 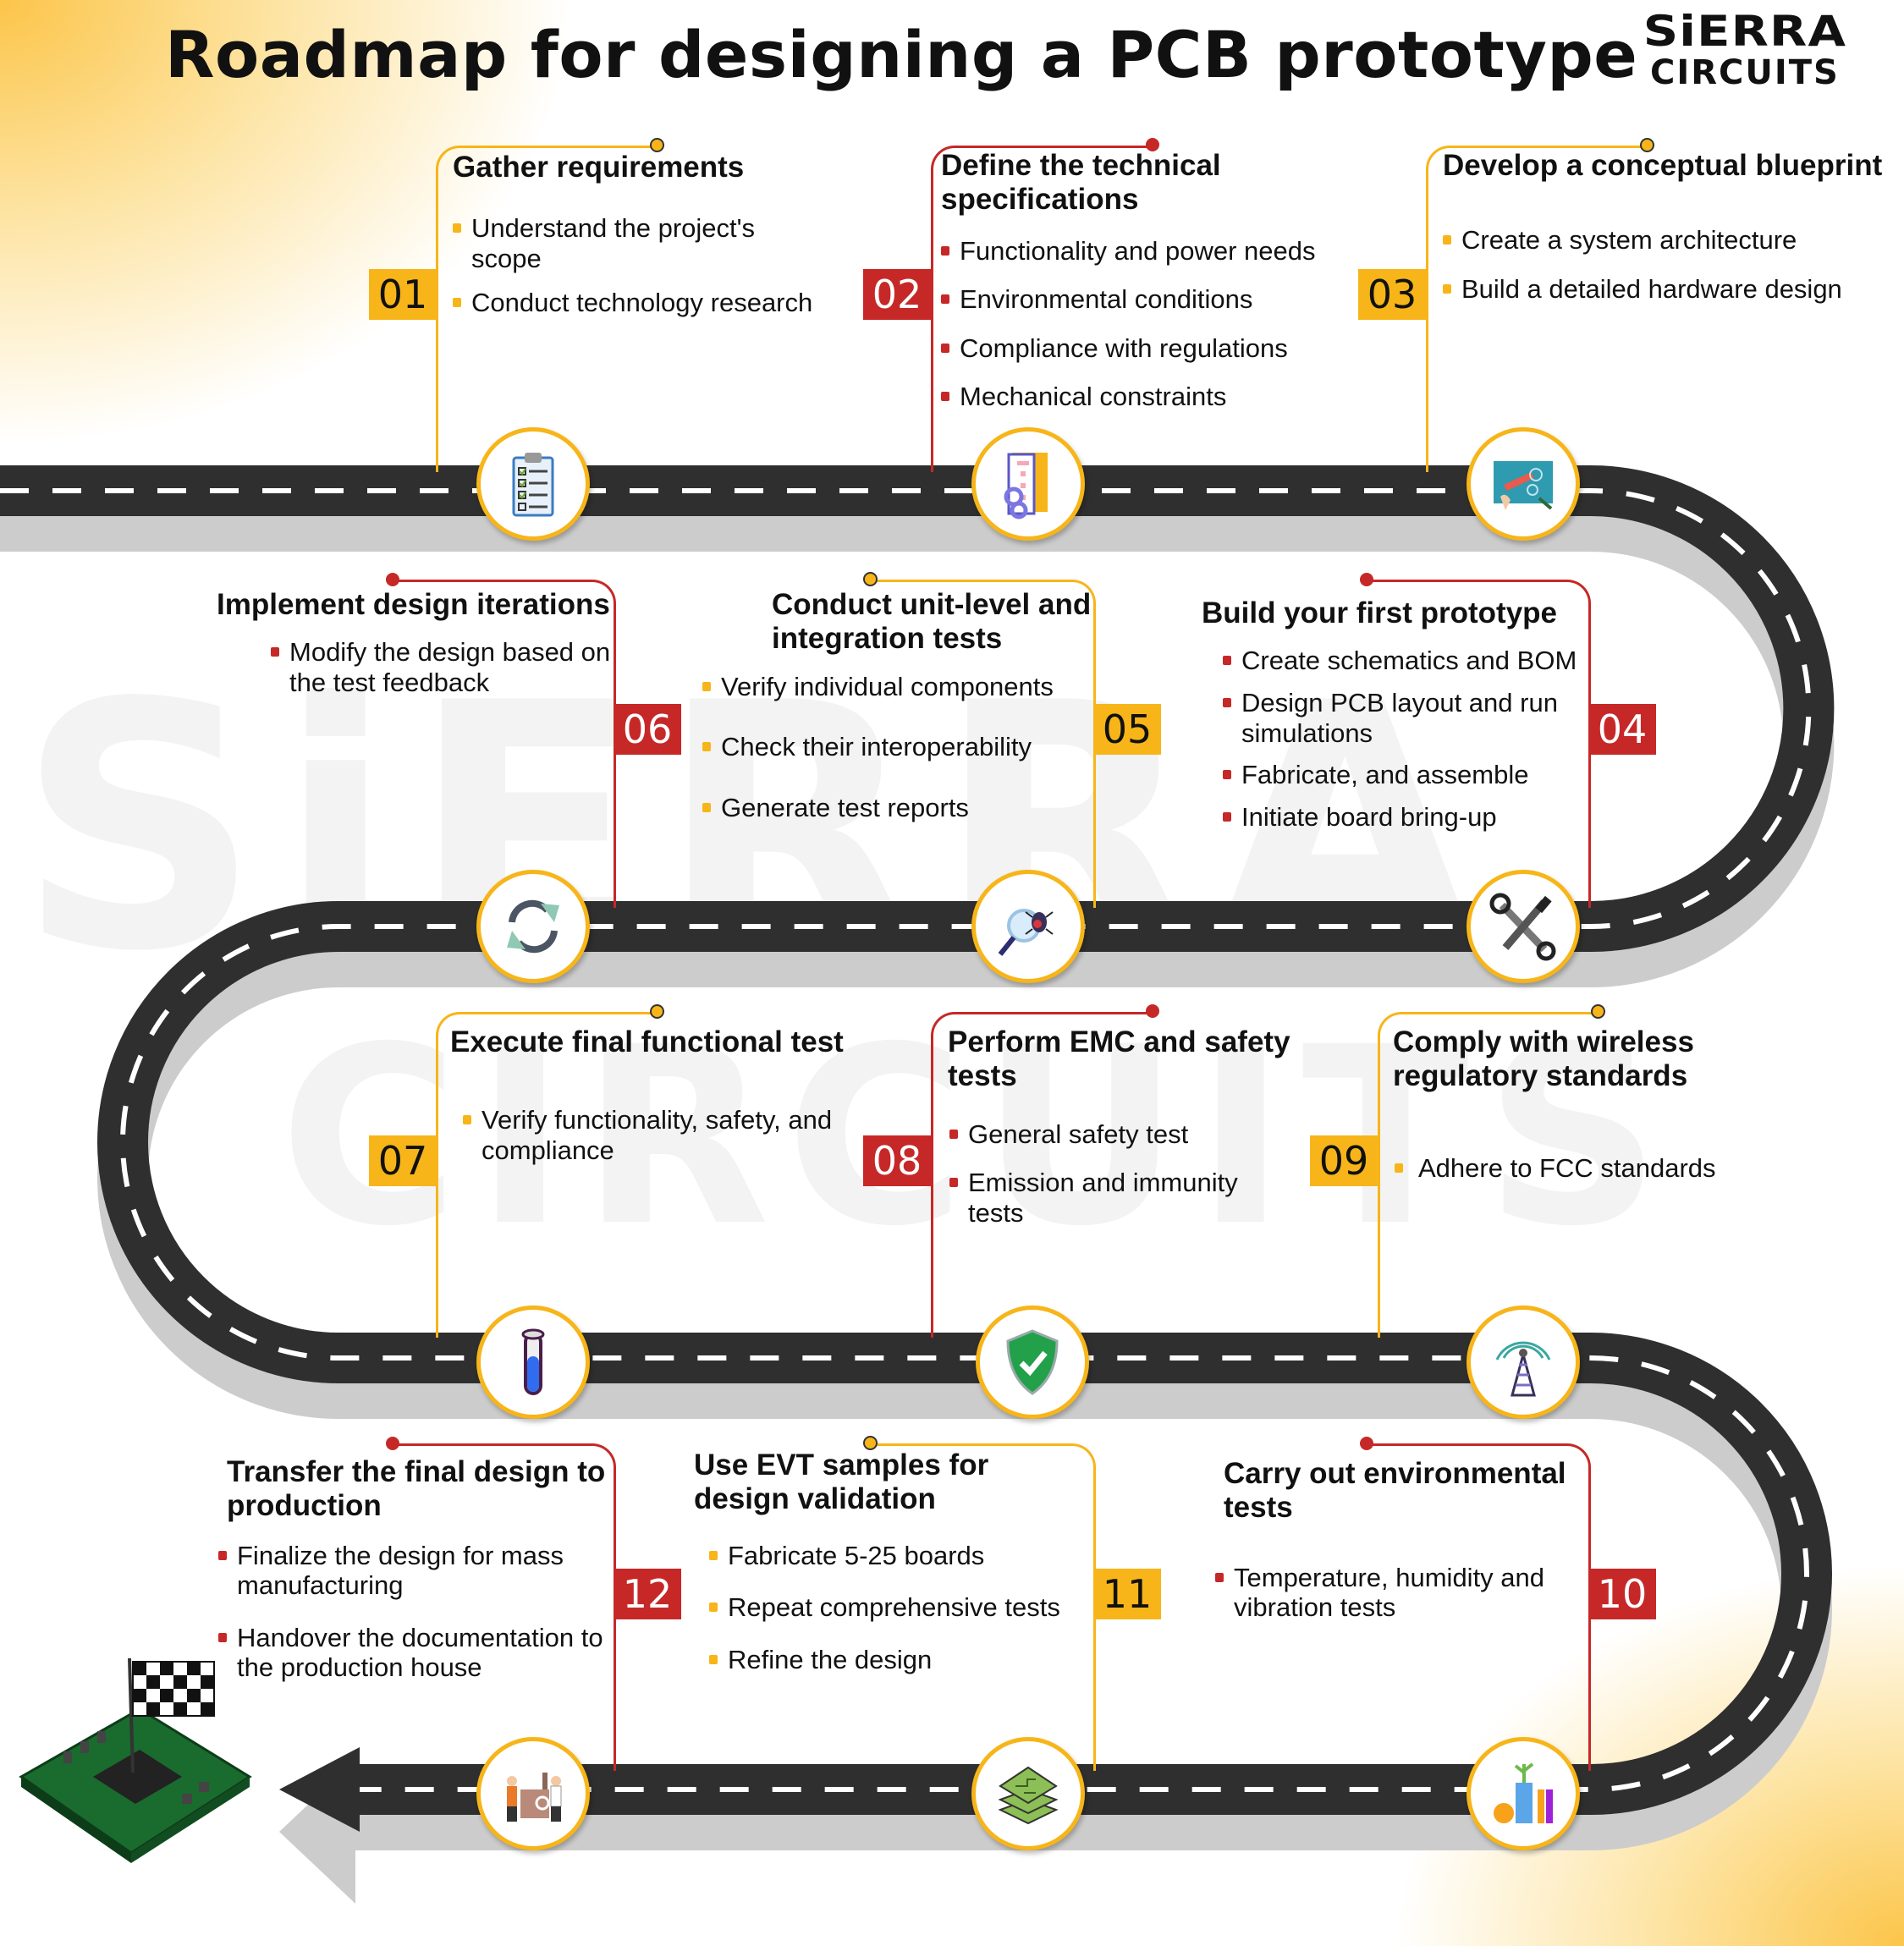 I want to click on step-09-bullet: Adhere to FCC standards, so click(x=1571, y=1168).